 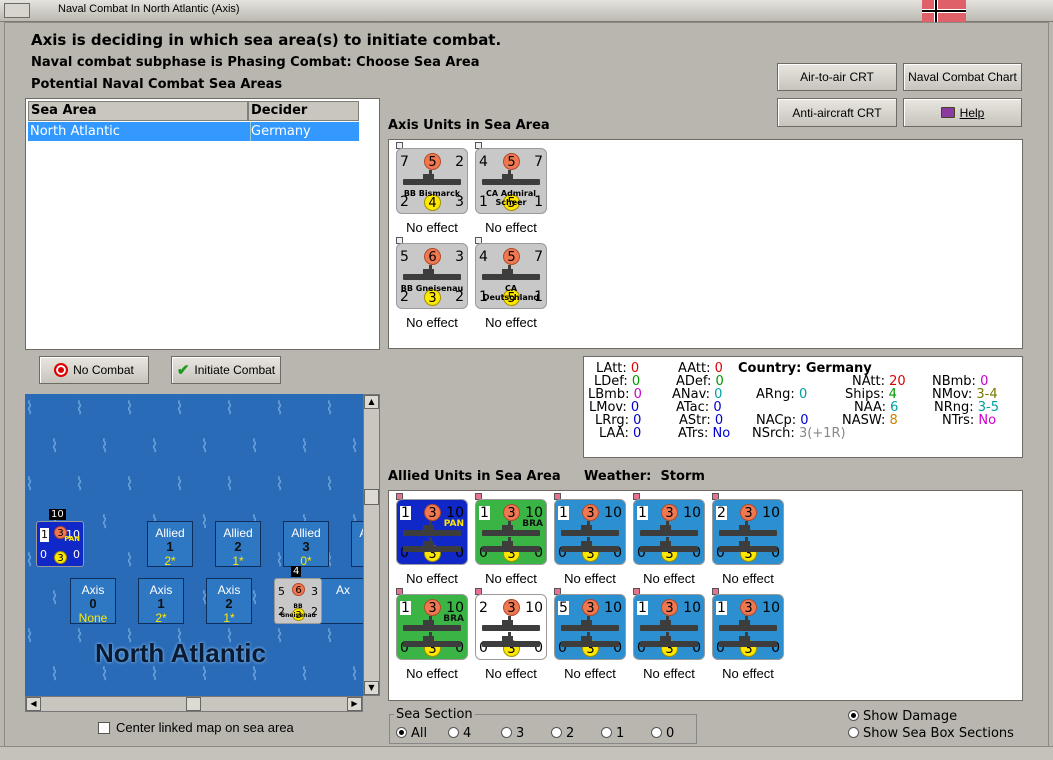 I want to click on horizontal-scroll-thumb, so click(x=193, y=704).